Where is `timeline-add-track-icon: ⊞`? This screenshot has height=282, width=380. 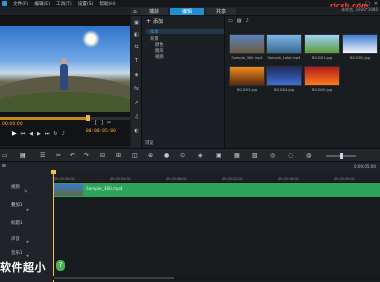
timeline-add-track-icon: ⊞ is located at coordinates (4, 166).